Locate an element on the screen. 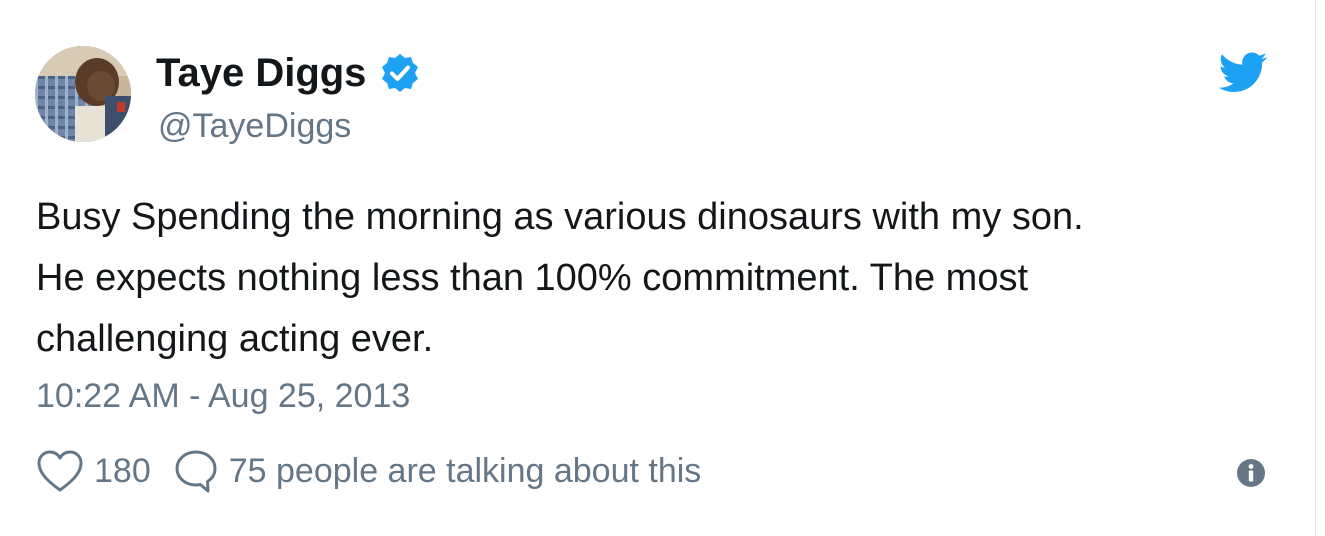  info-icon is located at coordinates (1251, 473).